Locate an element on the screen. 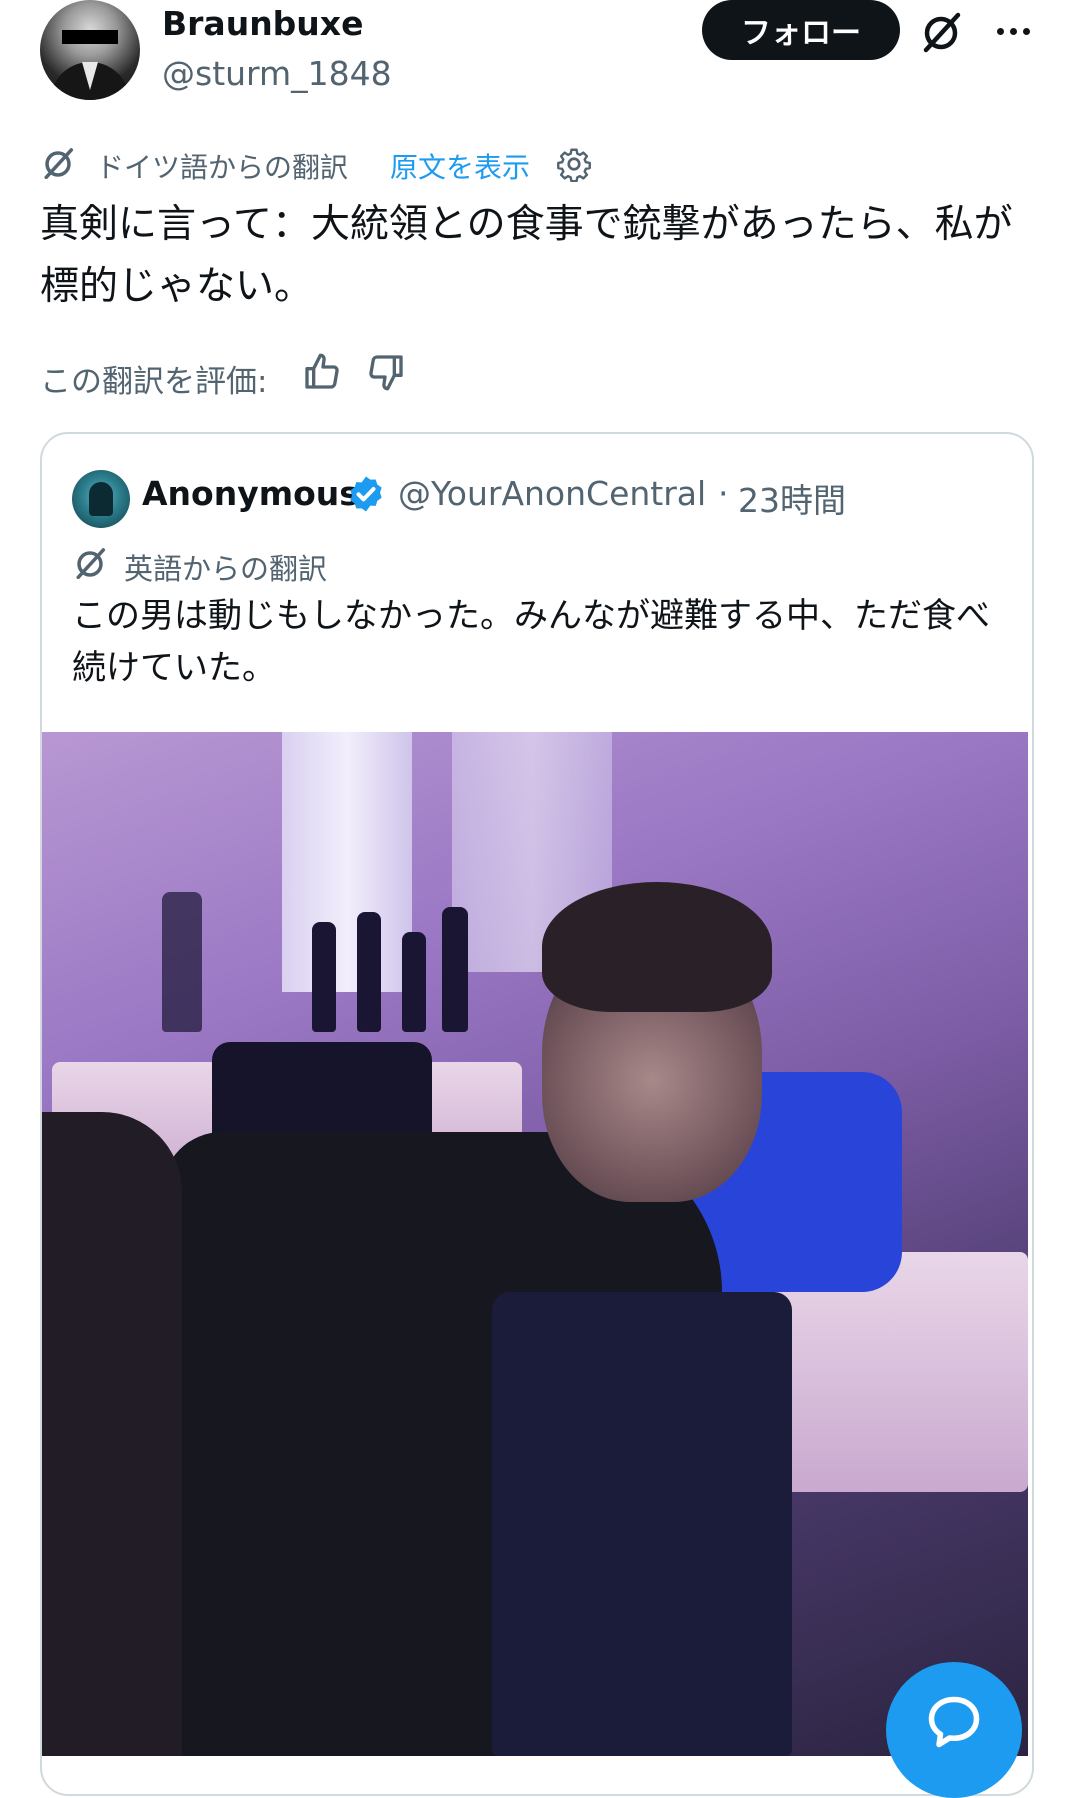  translation-label: ドイツ語からの翻訳 is located at coordinates (222, 167).